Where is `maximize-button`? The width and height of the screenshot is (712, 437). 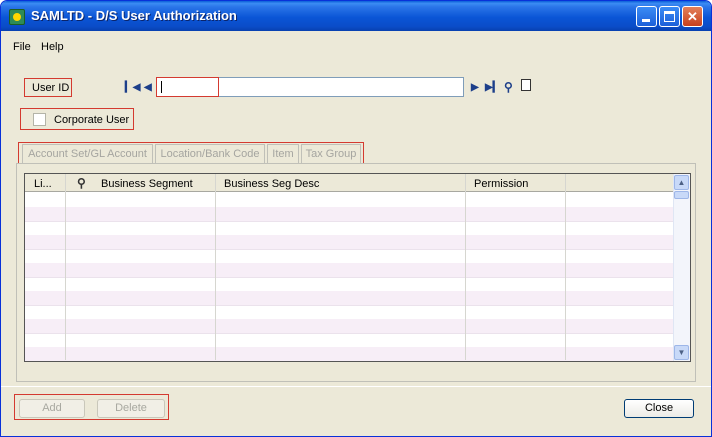
maximize-button is located at coordinates (669, 16).